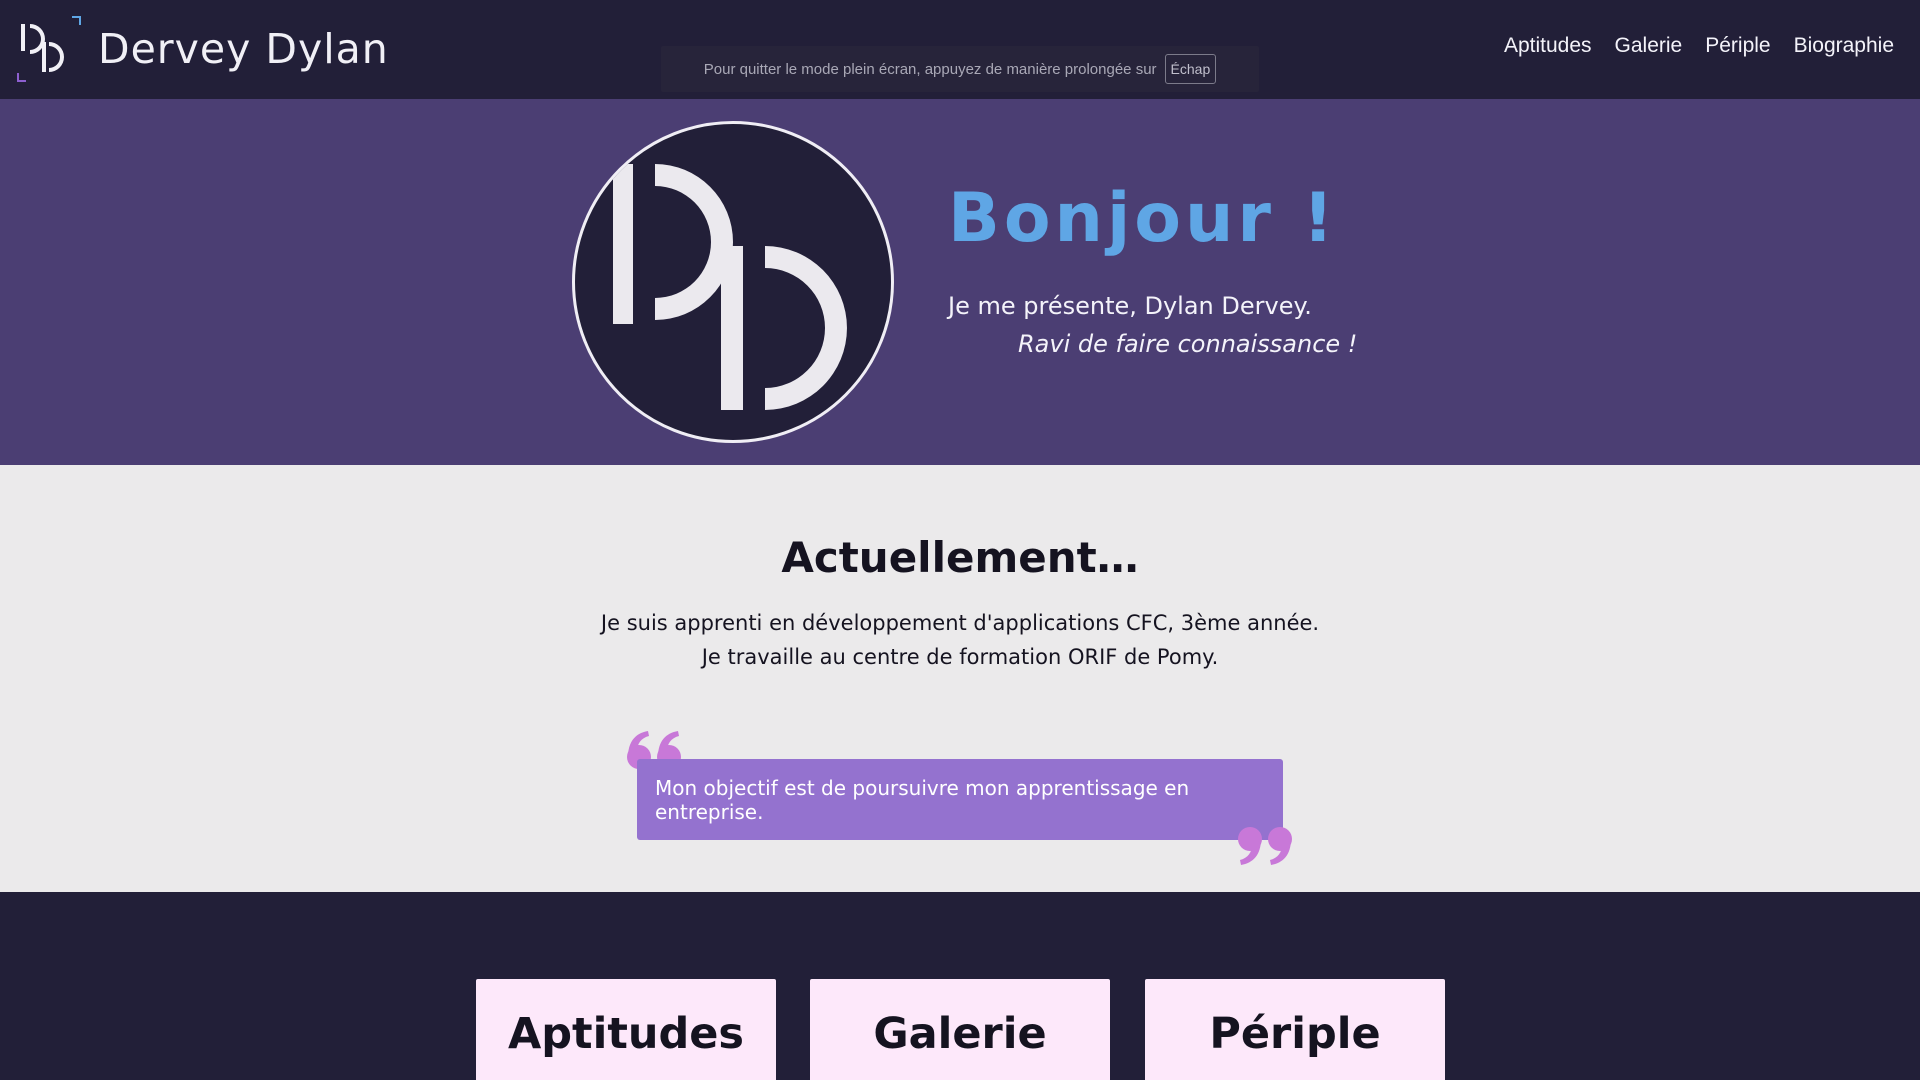  What do you see at coordinates (50, 49) in the screenshot?
I see `dd-monogram-icon` at bounding box center [50, 49].